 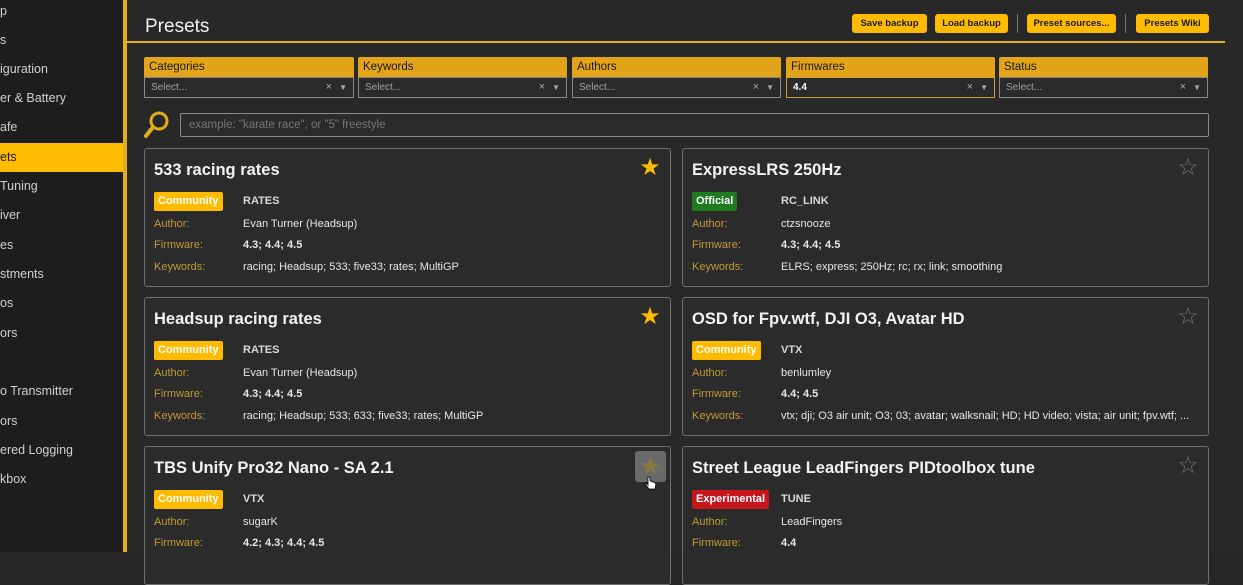 I want to click on categories-select: Select... × ▼, so click(x=249, y=87).